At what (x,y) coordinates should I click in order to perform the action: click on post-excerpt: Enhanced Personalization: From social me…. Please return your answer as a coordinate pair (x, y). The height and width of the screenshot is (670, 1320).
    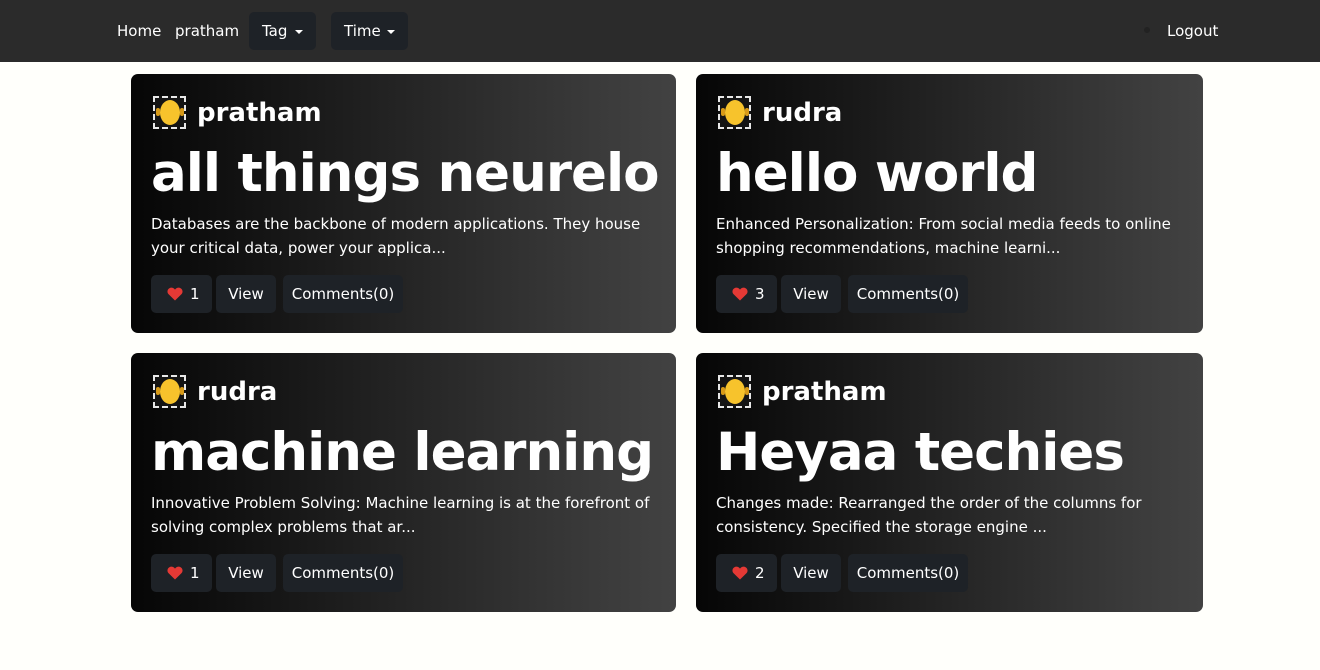
    Looking at the image, I should click on (943, 236).